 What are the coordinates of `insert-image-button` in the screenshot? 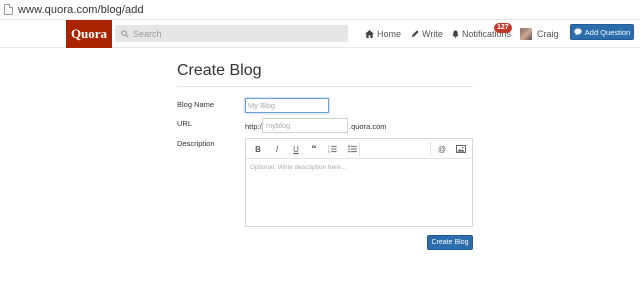 It's located at (461, 149).